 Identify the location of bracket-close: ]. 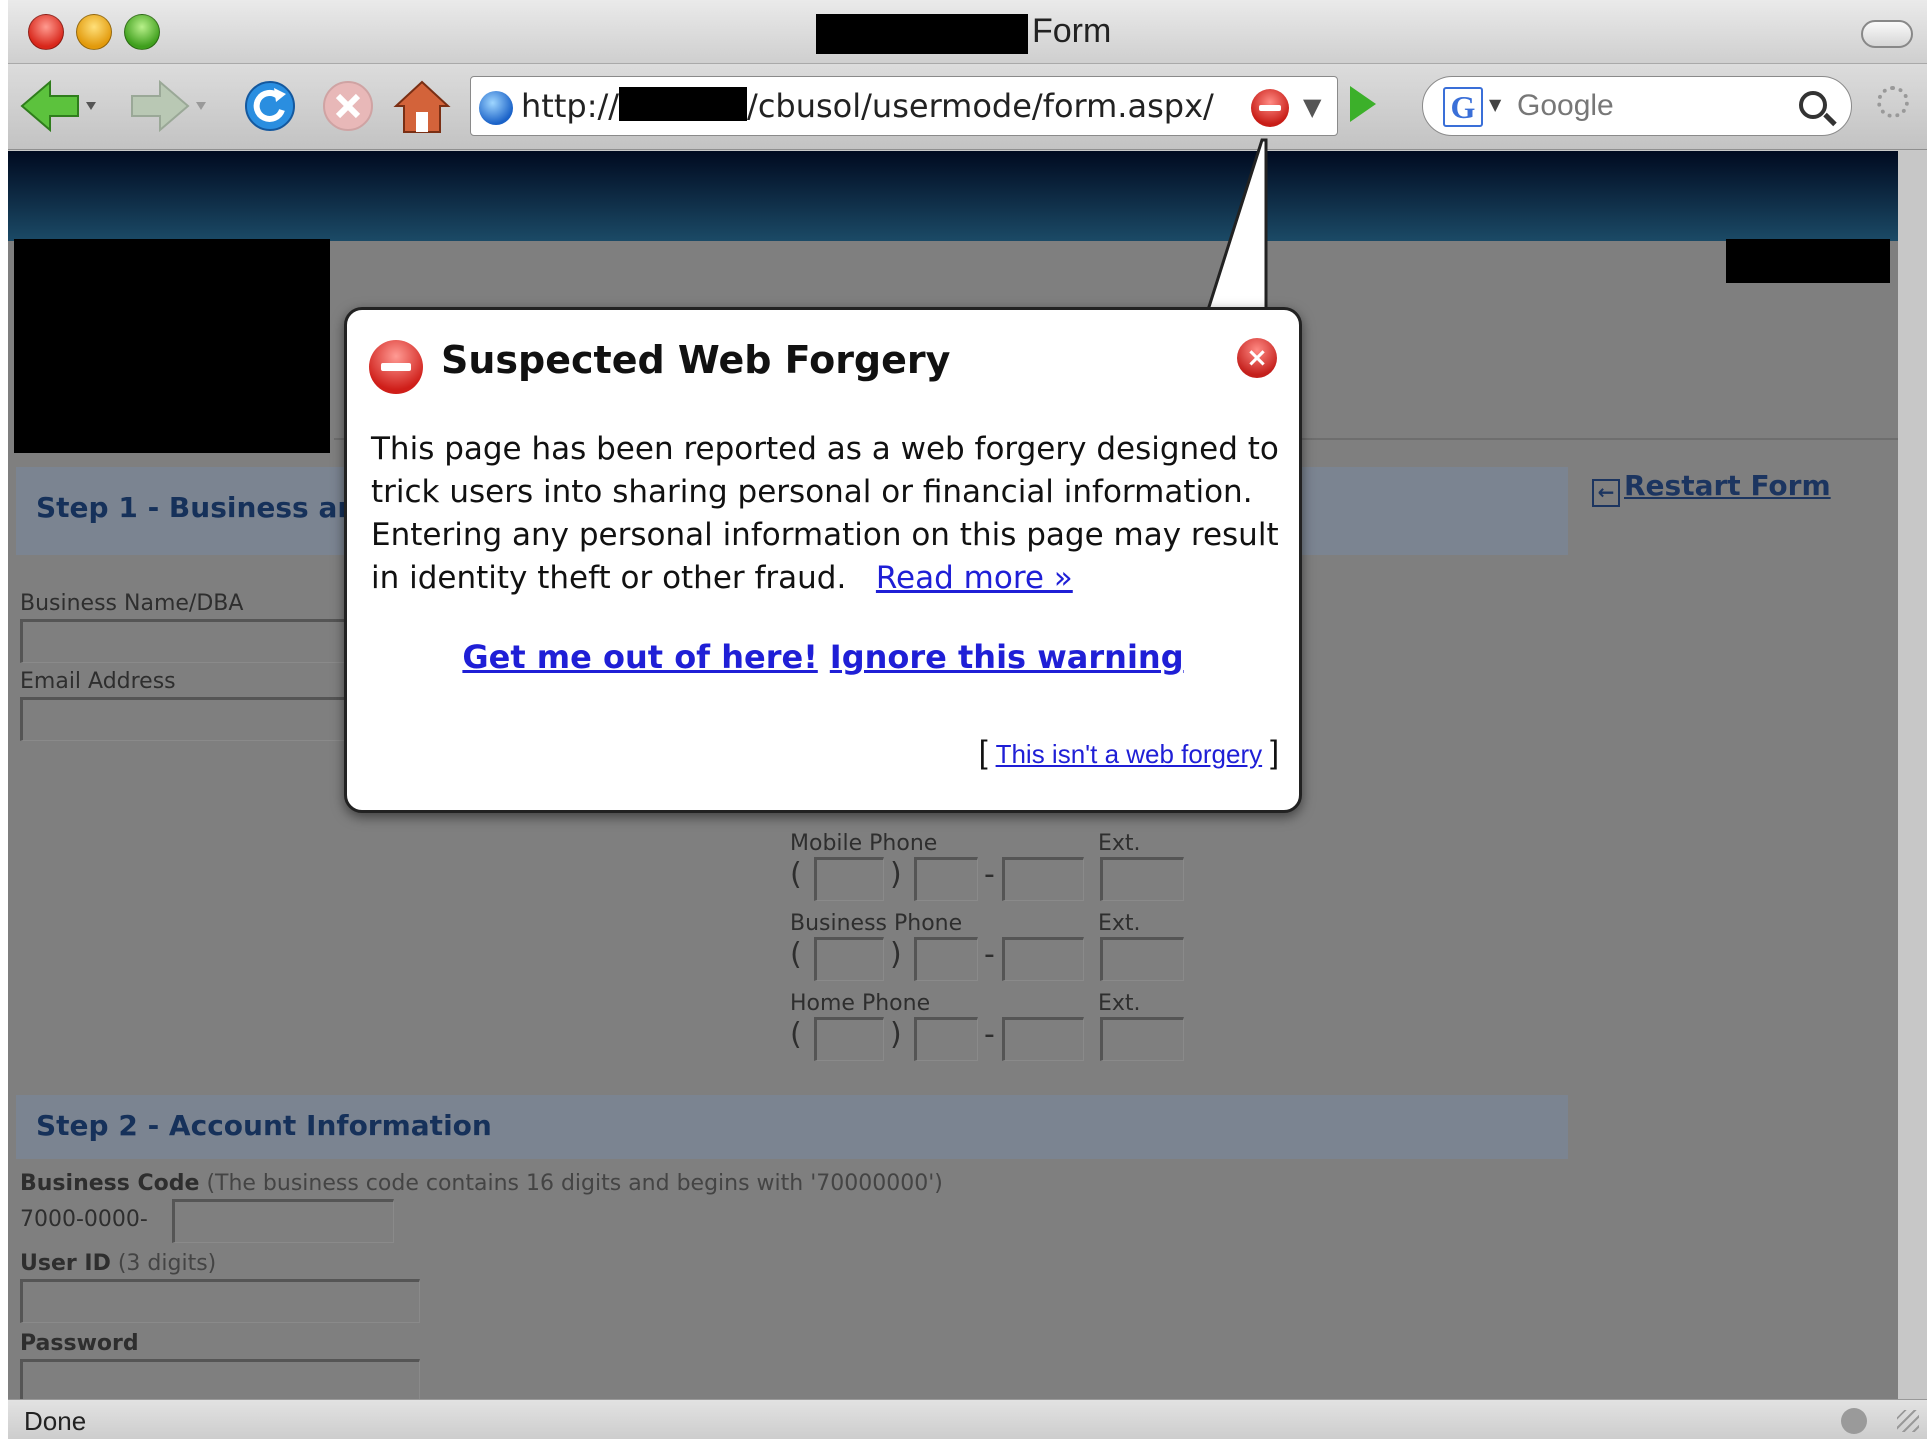
(1274, 752).